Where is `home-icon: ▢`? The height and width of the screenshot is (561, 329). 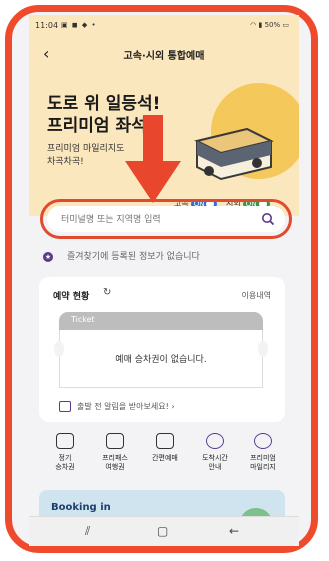 home-icon: ▢ is located at coordinates (162, 531).